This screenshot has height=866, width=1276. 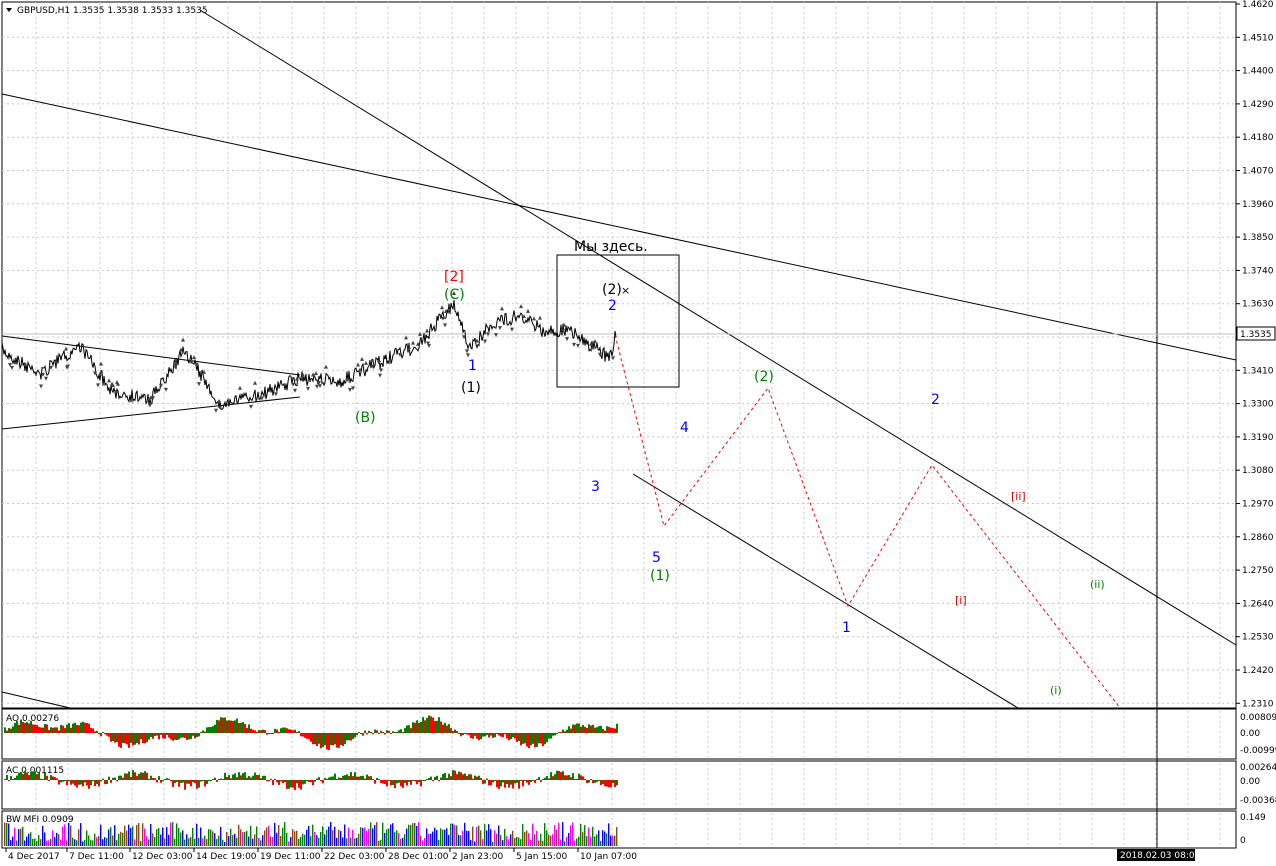 What do you see at coordinates (1258, 471) in the screenshot?
I see `price-tick-label: 1.3080` at bounding box center [1258, 471].